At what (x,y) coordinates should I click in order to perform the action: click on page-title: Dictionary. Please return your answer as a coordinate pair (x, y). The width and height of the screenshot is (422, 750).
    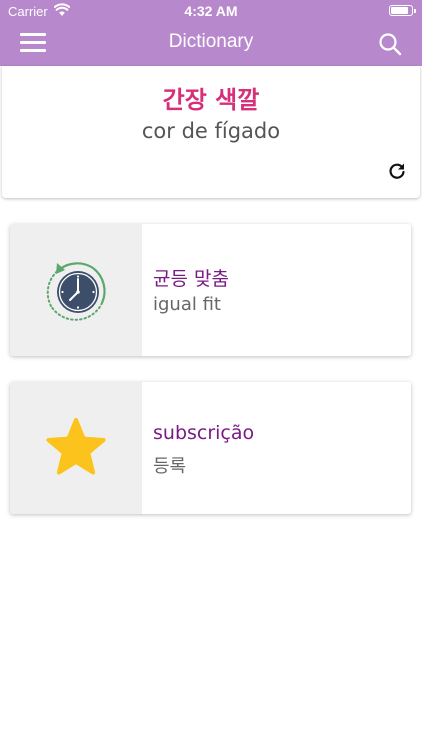
    Looking at the image, I should click on (211, 41).